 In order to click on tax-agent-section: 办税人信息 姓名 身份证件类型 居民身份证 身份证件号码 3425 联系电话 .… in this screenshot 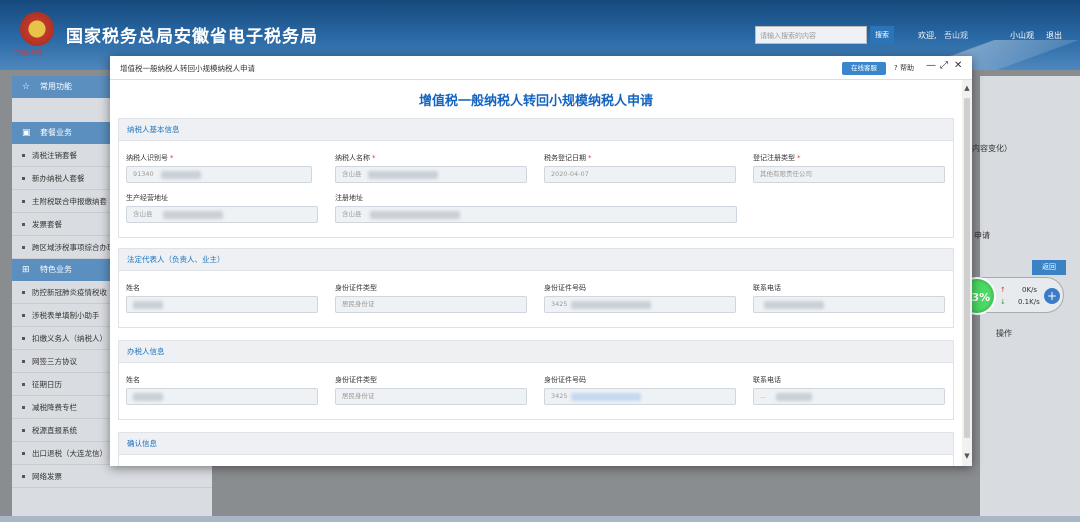, I will do `click(536, 380)`.